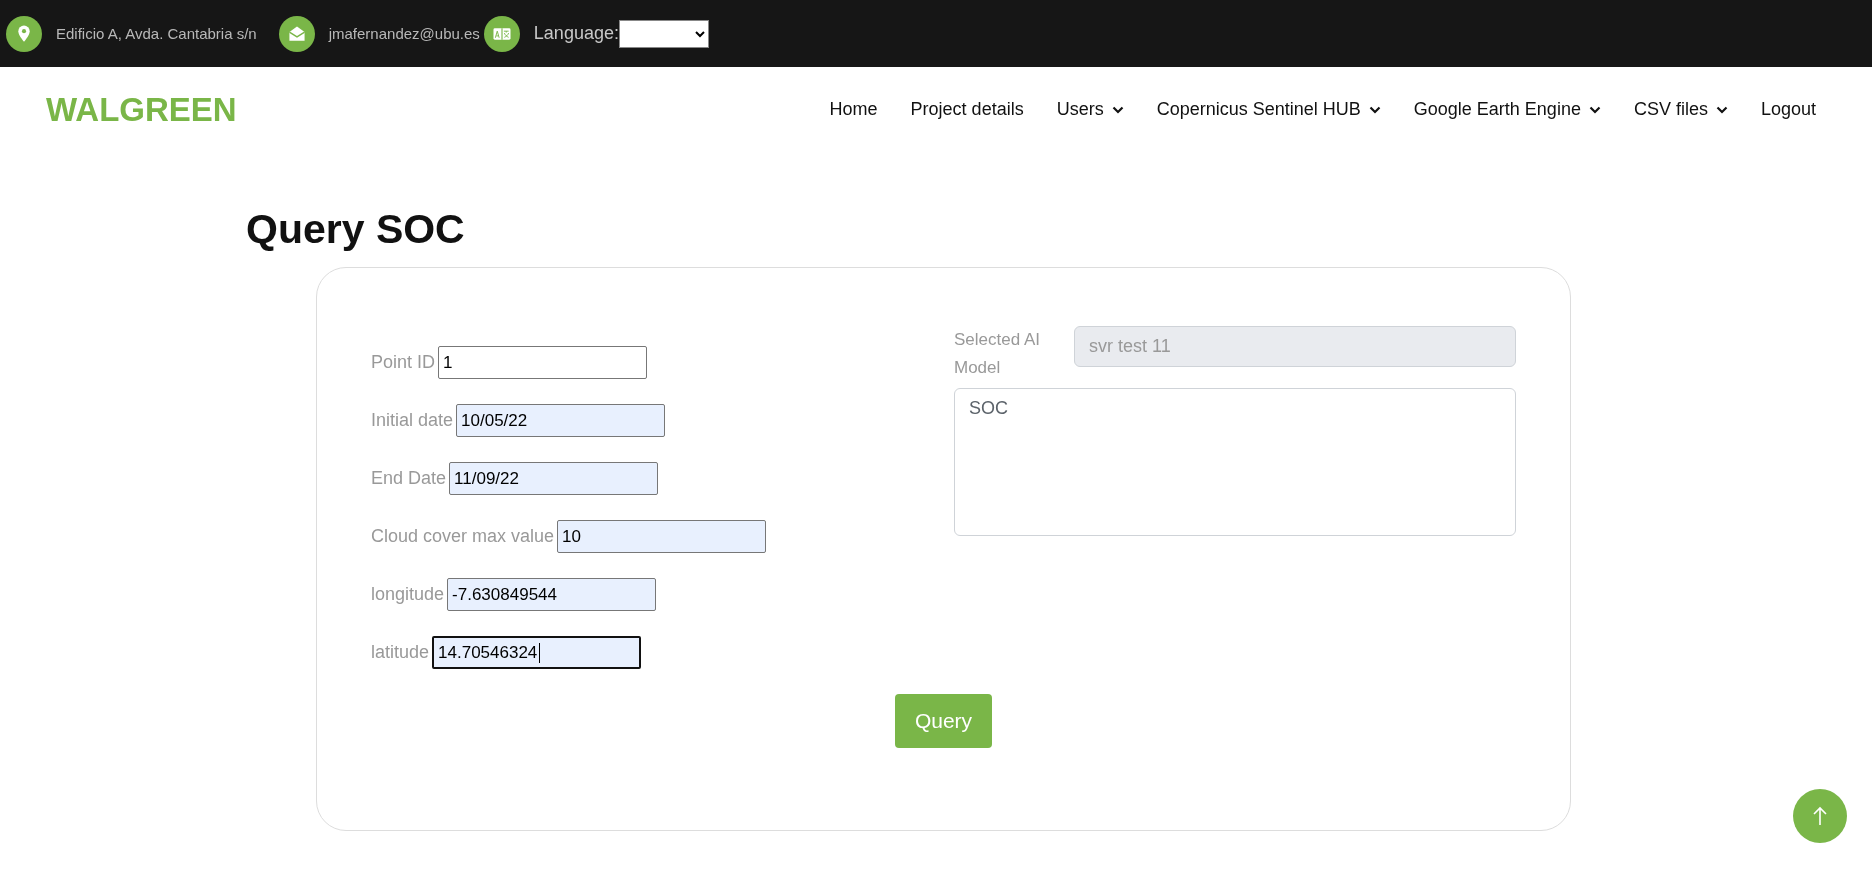 Image resolution: width=1872 pixels, height=880 pixels. I want to click on nav-link: Copernicus Sentinel HUB, so click(1268, 109).